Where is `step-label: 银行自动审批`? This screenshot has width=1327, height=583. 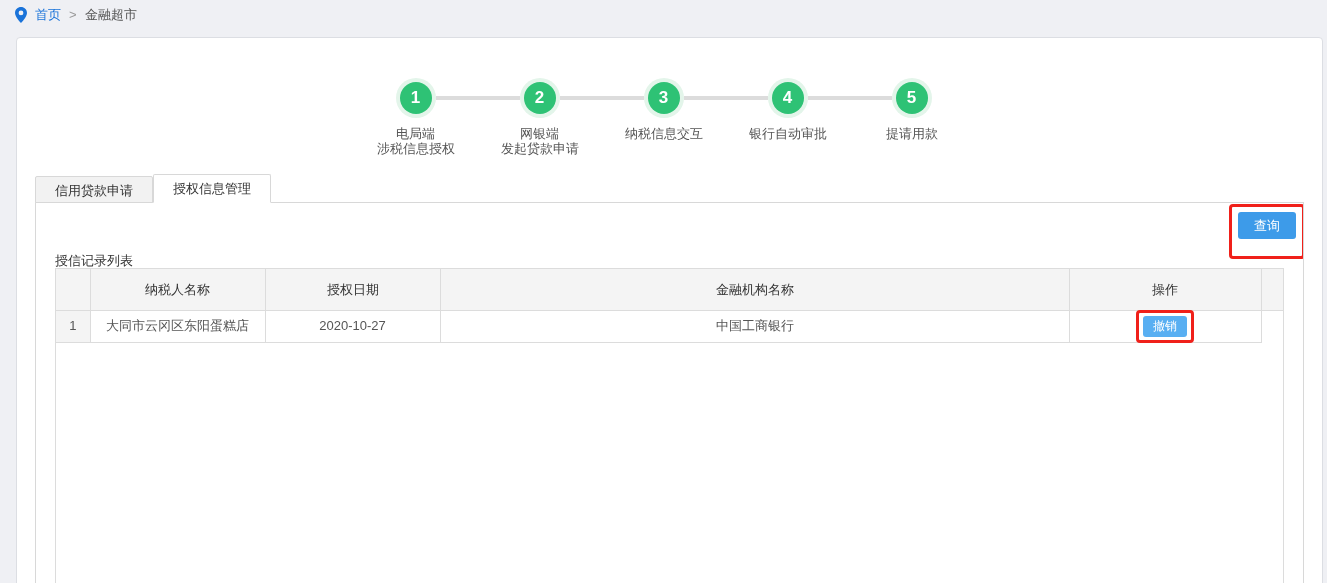
step-label: 银行自动审批 is located at coordinates (787, 133).